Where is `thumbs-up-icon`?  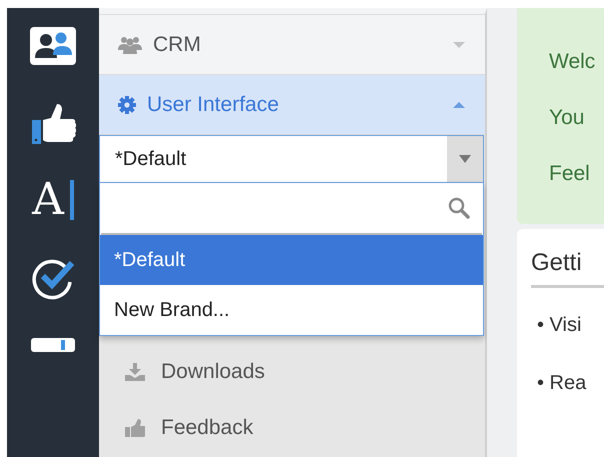
thumbs-up-icon is located at coordinates (135, 428).